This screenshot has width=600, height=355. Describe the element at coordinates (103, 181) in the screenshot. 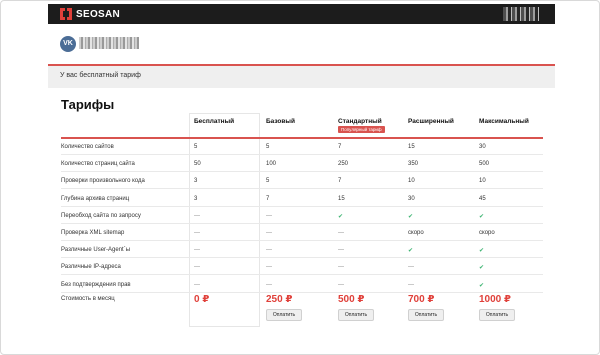

I see `feature-label: Проверки произвольного кода` at that location.